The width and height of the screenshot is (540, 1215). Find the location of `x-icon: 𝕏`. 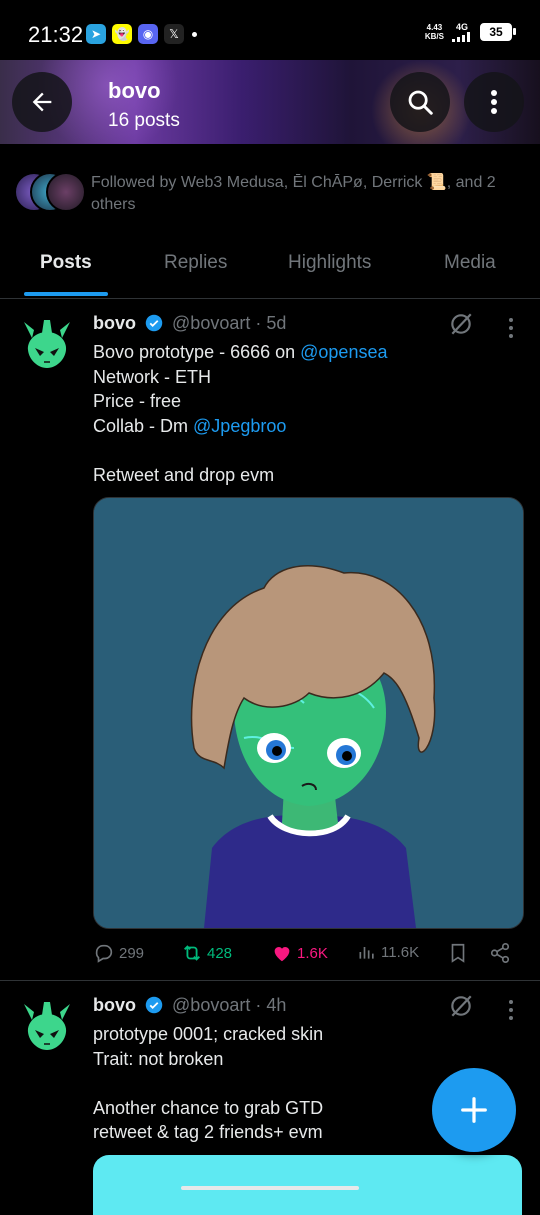

x-icon: 𝕏 is located at coordinates (174, 34).